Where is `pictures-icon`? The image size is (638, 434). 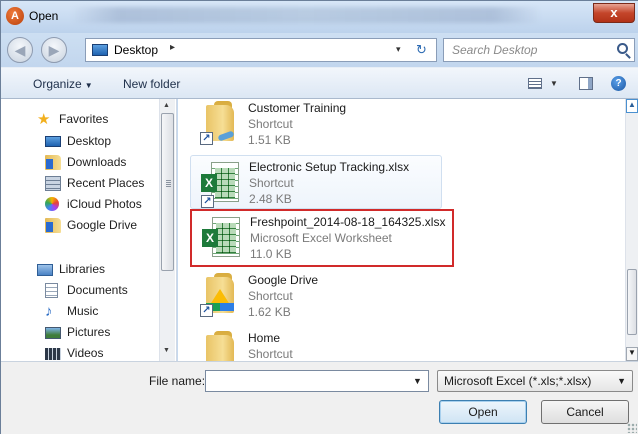 pictures-icon is located at coordinates (53, 333).